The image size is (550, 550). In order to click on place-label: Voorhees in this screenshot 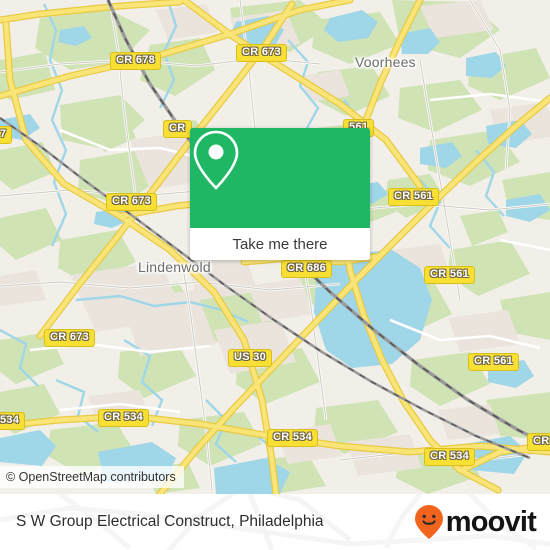, I will do `click(385, 62)`.